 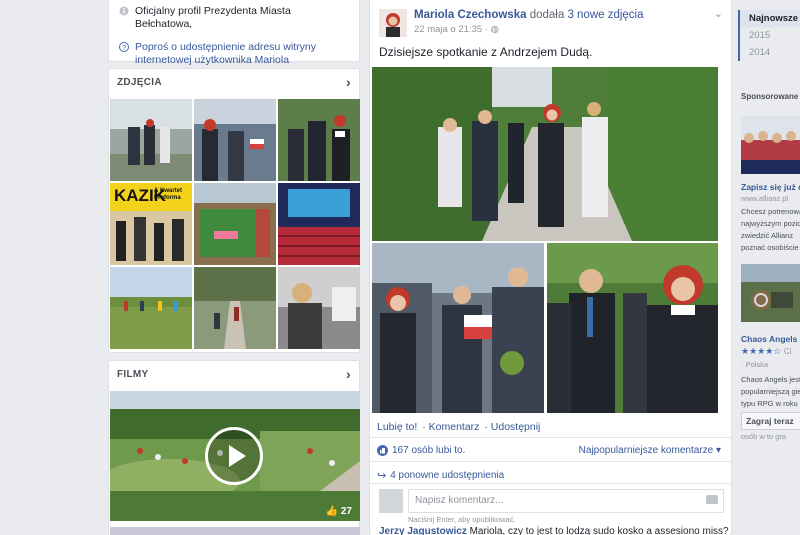 What do you see at coordinates (646, 450) in the screenshot?
I see `comments-sort-label: Najpopularniejsze komentarze` at bounding box center [646, 450].